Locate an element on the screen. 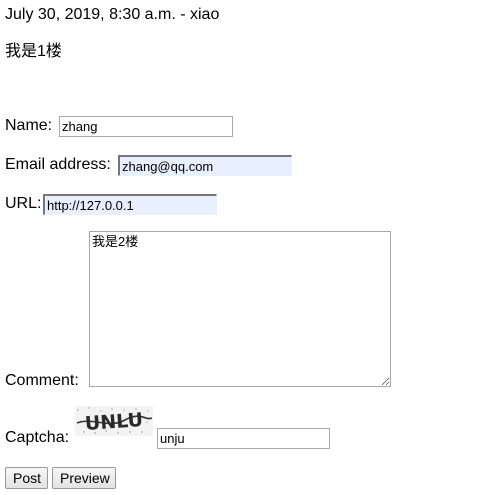 Image resolution: width=498 pixels, height=495 pixels. preview-button: Preview is located at coordinates (84, 478).